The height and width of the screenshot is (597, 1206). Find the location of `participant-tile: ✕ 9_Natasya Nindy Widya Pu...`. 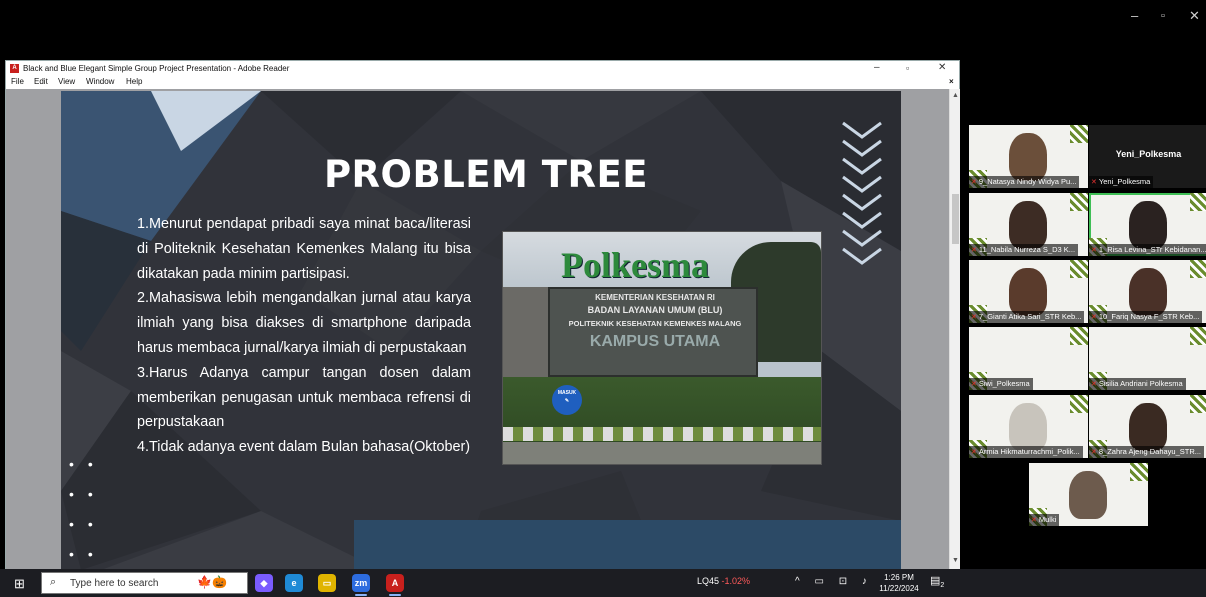

participant-tile: ✕ 9_Natasya Nindy Widya Pu... is located at coordinates (1028, 156).